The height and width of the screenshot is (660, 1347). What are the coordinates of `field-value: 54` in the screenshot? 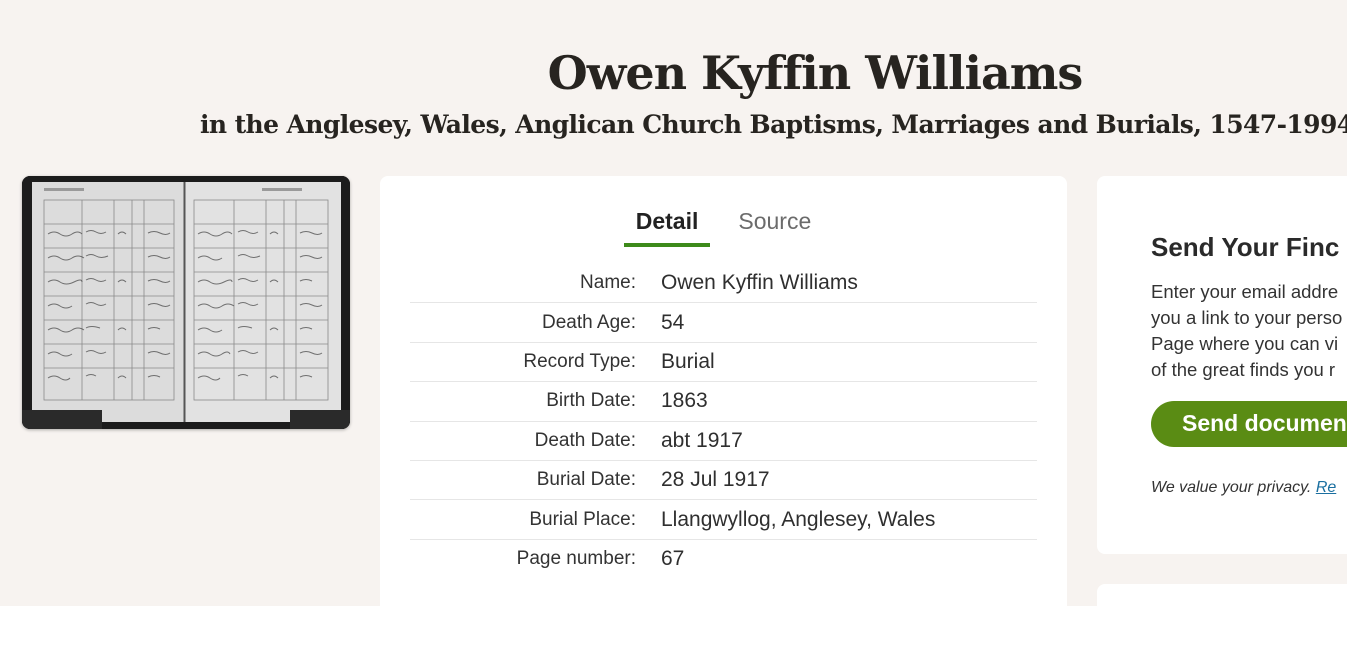 It's located at (673, 322).